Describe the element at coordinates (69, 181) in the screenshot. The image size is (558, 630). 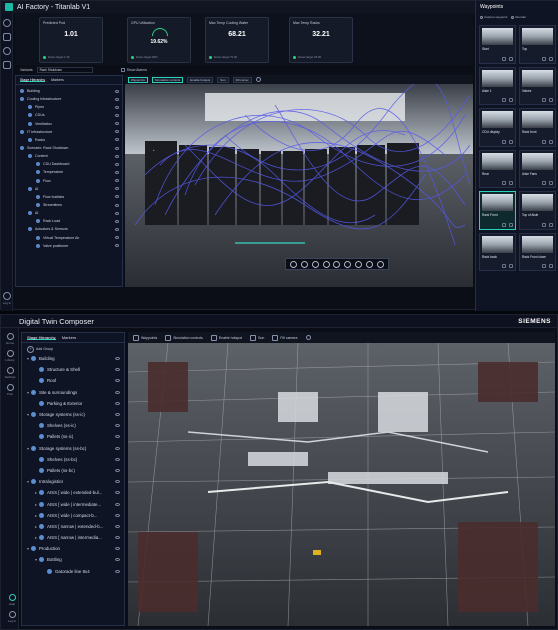
I see `tree-row: Flow` at that location.